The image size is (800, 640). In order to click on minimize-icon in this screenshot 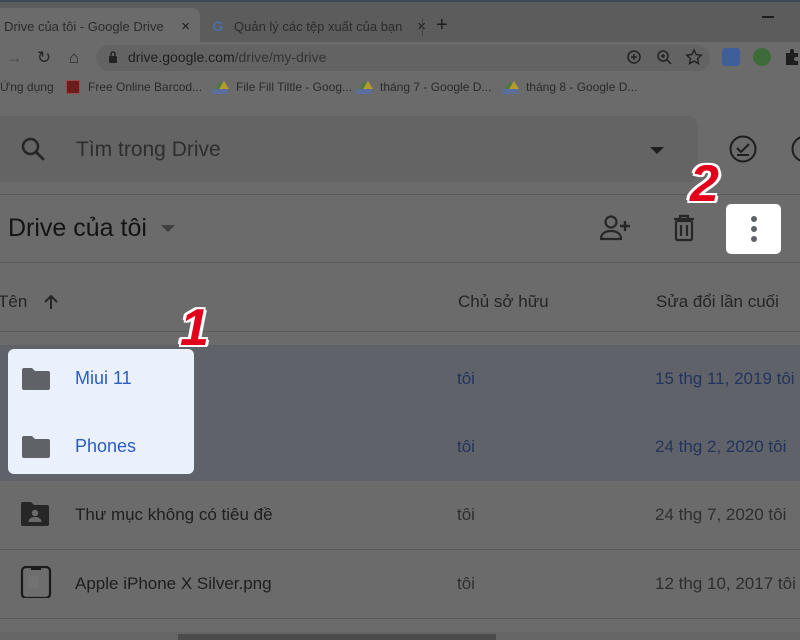, I will do `click(768, 17)`.